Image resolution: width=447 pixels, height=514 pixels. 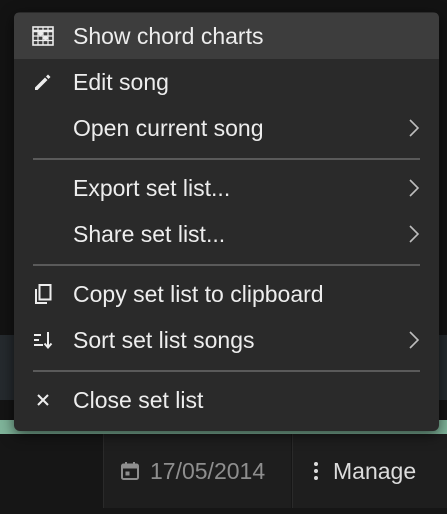 I want to click on pencil-icon, so click(x=43, y=82).